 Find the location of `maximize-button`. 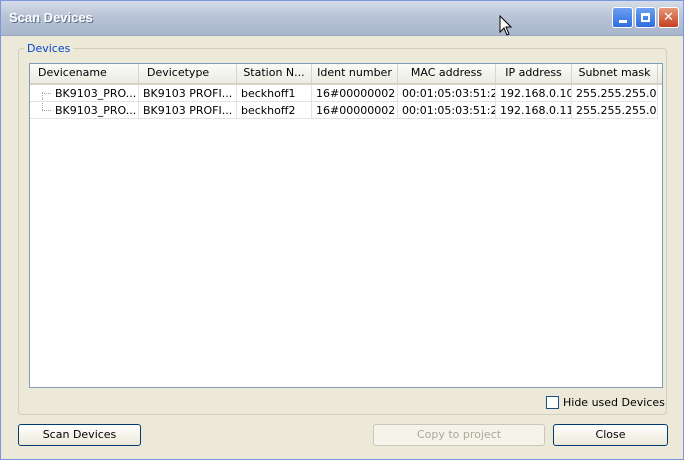

maximize-button is located at coordinates (645, 17).